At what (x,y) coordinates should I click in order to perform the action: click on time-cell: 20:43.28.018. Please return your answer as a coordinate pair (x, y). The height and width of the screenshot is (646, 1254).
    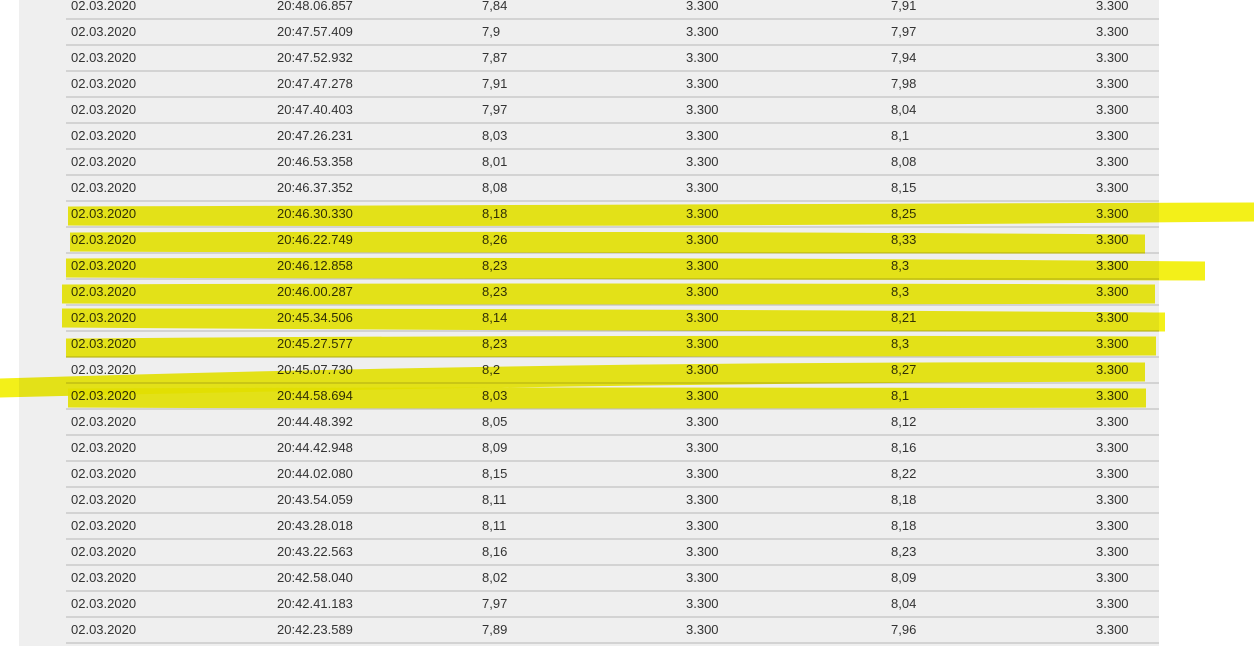
    Looking at the image, I should click on (315, 525).